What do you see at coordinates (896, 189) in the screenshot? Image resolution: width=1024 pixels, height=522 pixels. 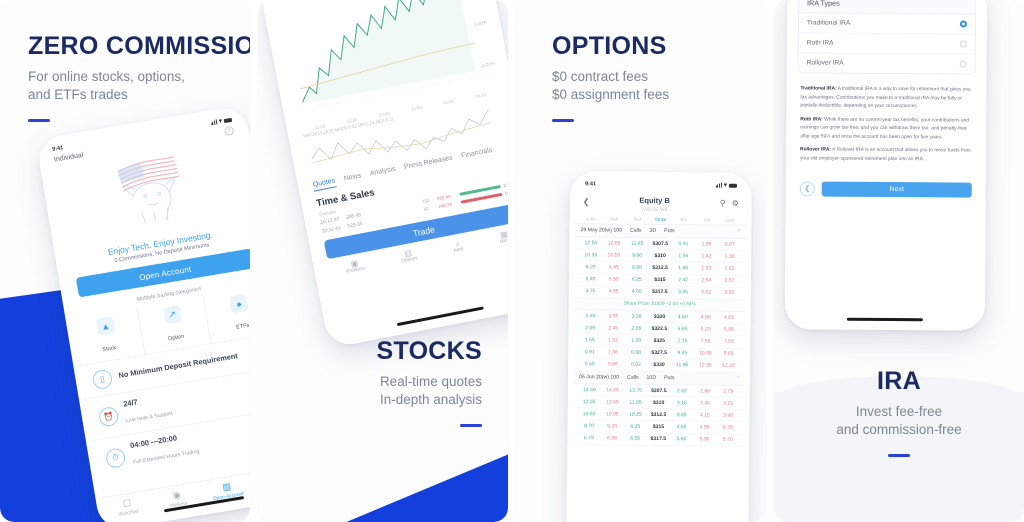 I see `next-button: Next` at bounding box center [896, 189].